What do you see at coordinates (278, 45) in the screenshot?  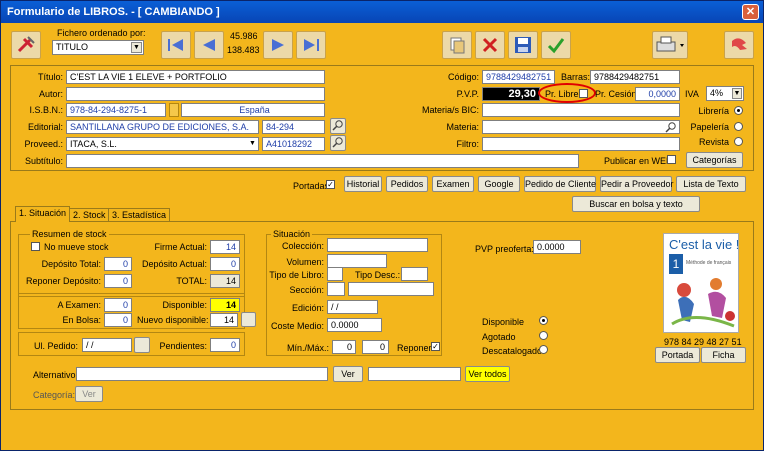 I see `next-record-button` at bounding box center [278, 45].